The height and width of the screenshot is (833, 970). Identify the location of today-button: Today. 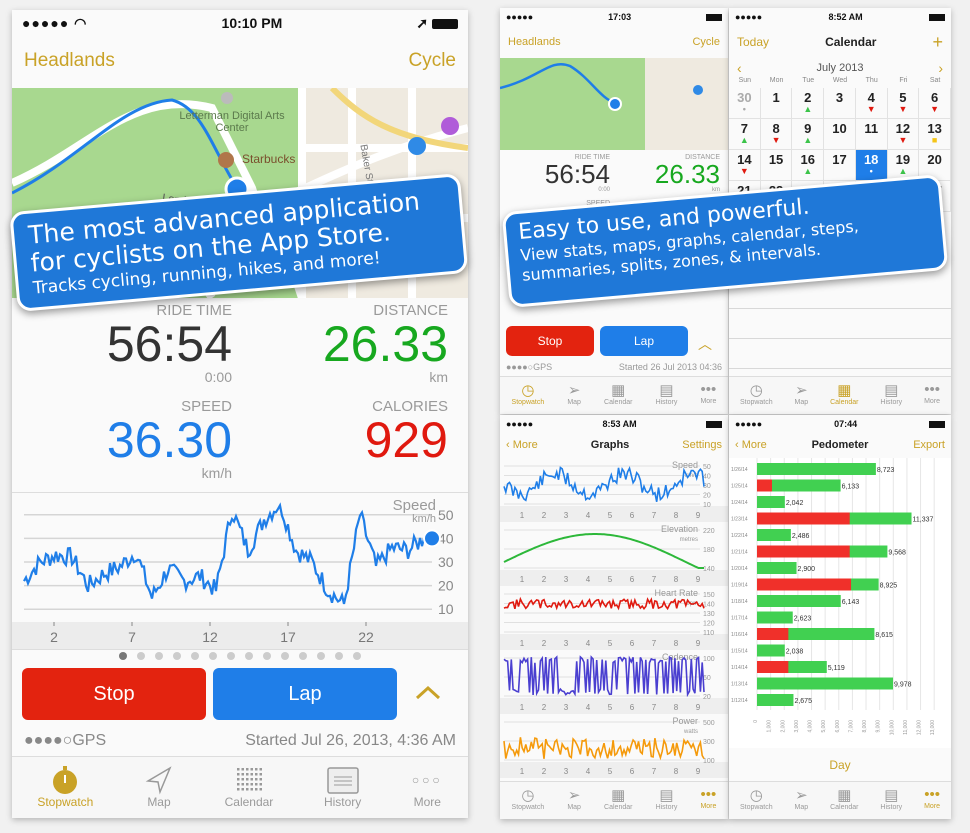
(753, 42).